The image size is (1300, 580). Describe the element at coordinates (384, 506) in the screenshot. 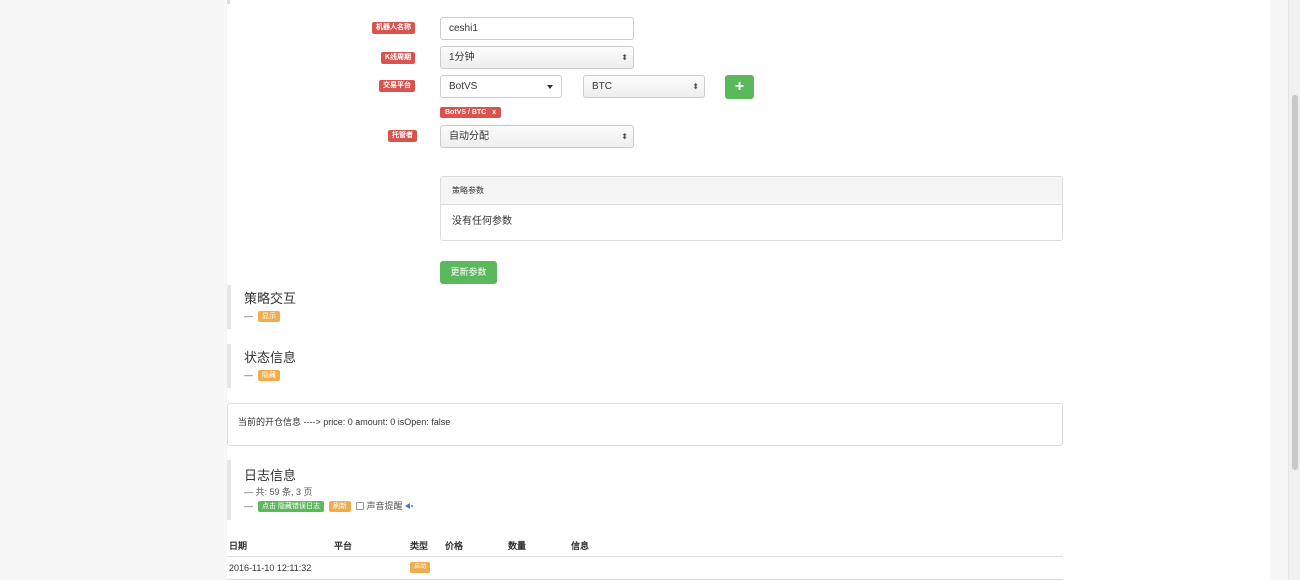

I see `sound-alert-label: 声音提醒` at that location.